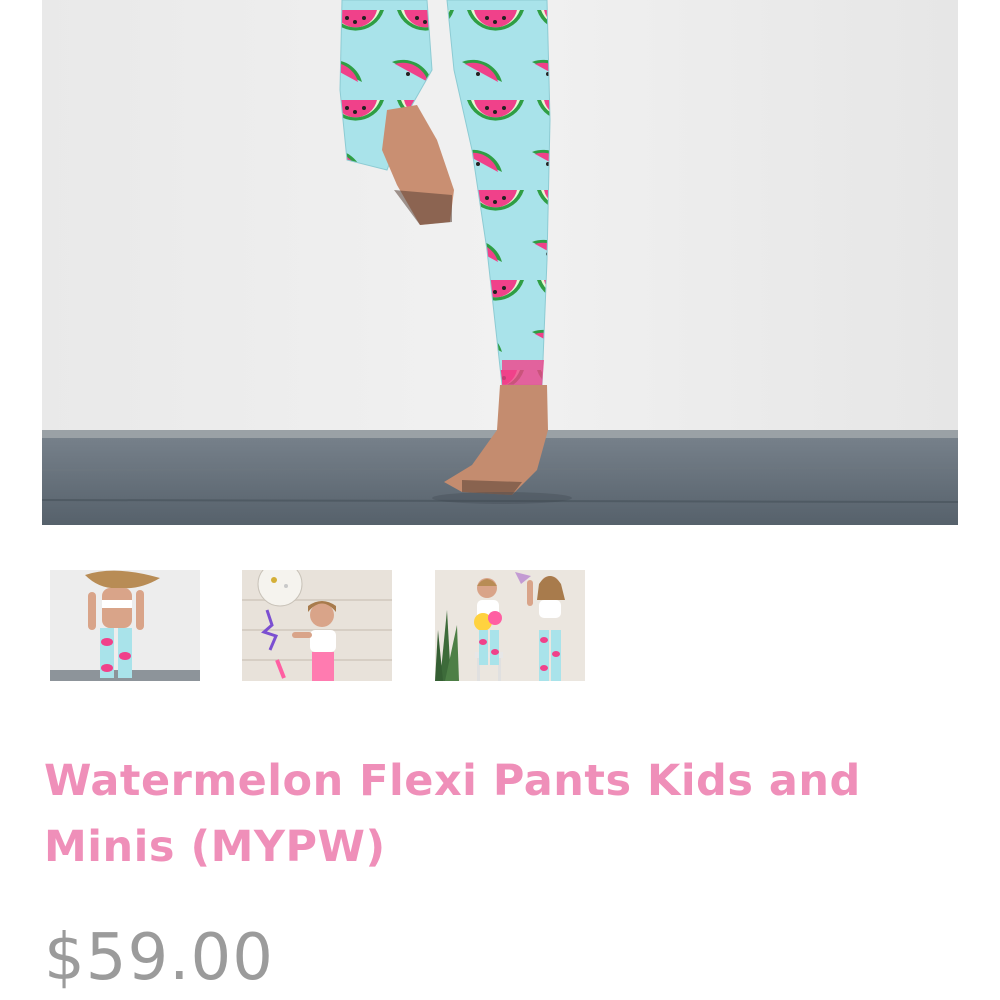  I want to click on thumbnail-strip, so click(500, 626).